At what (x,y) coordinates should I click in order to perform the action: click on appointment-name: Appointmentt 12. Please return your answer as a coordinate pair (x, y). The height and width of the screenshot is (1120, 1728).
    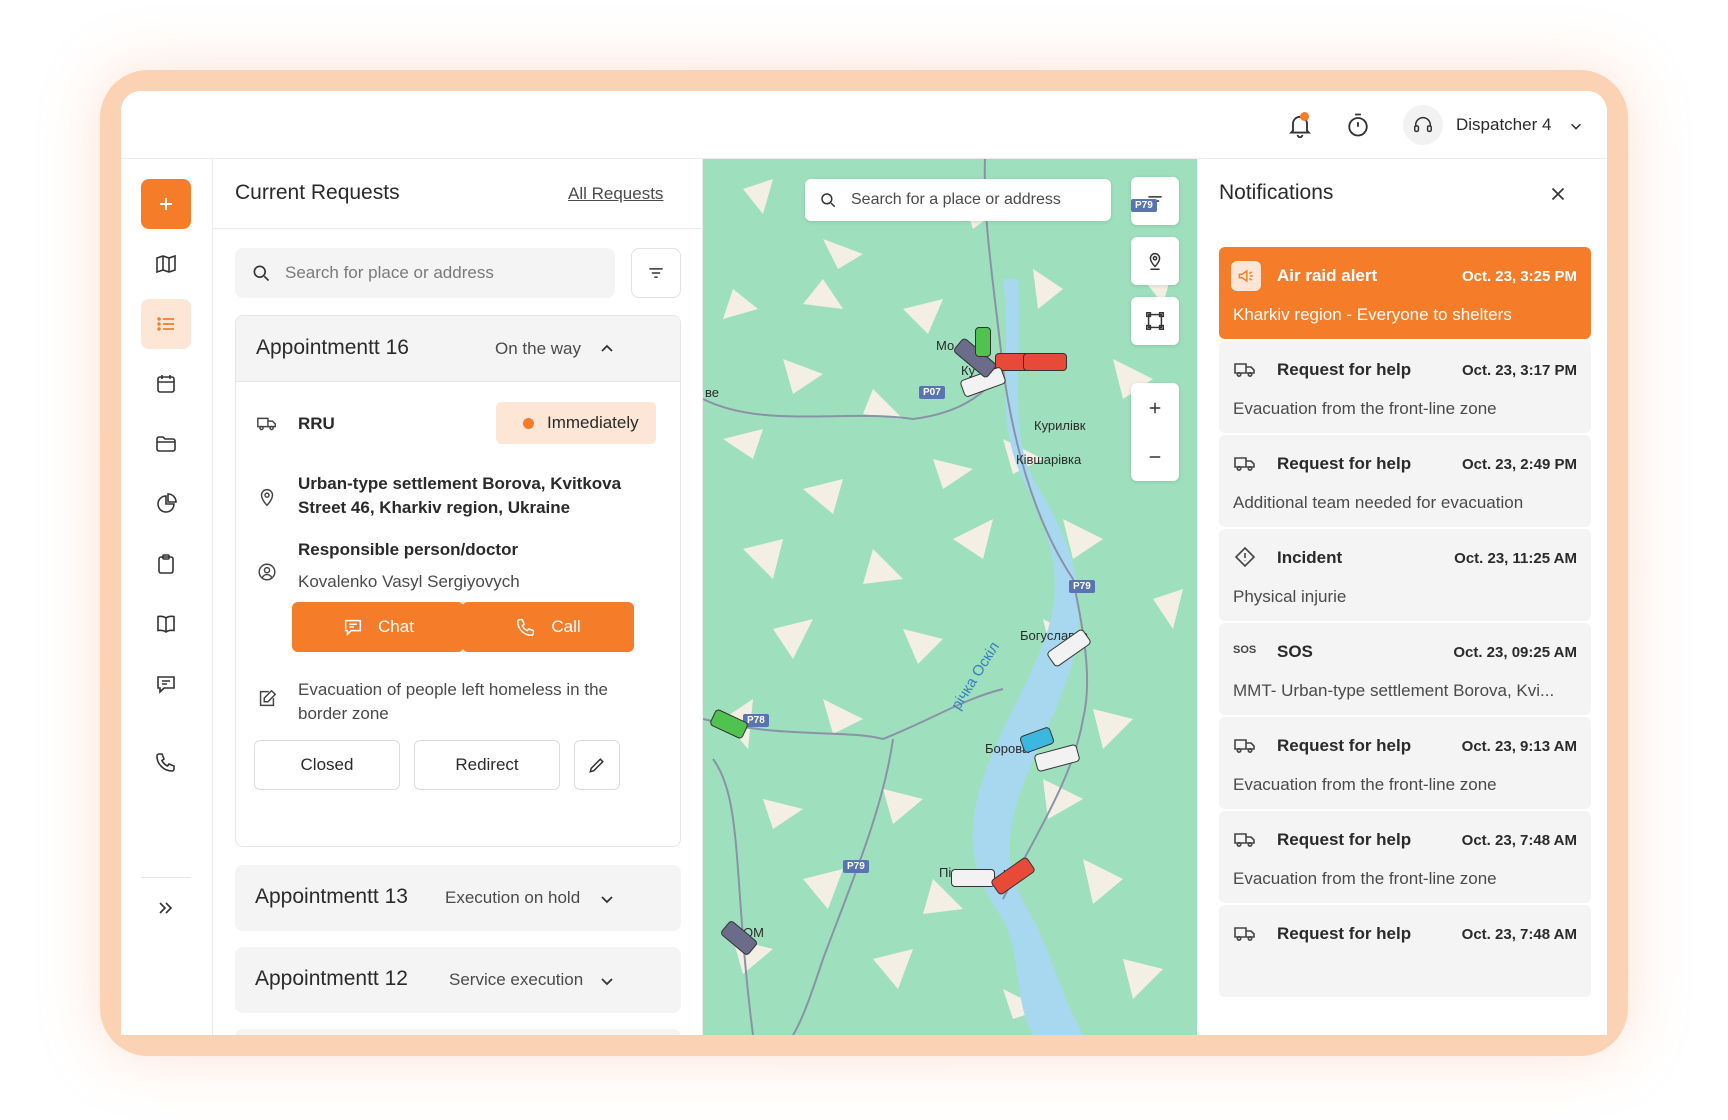
    Looking at the image, I should click on (331, 978).